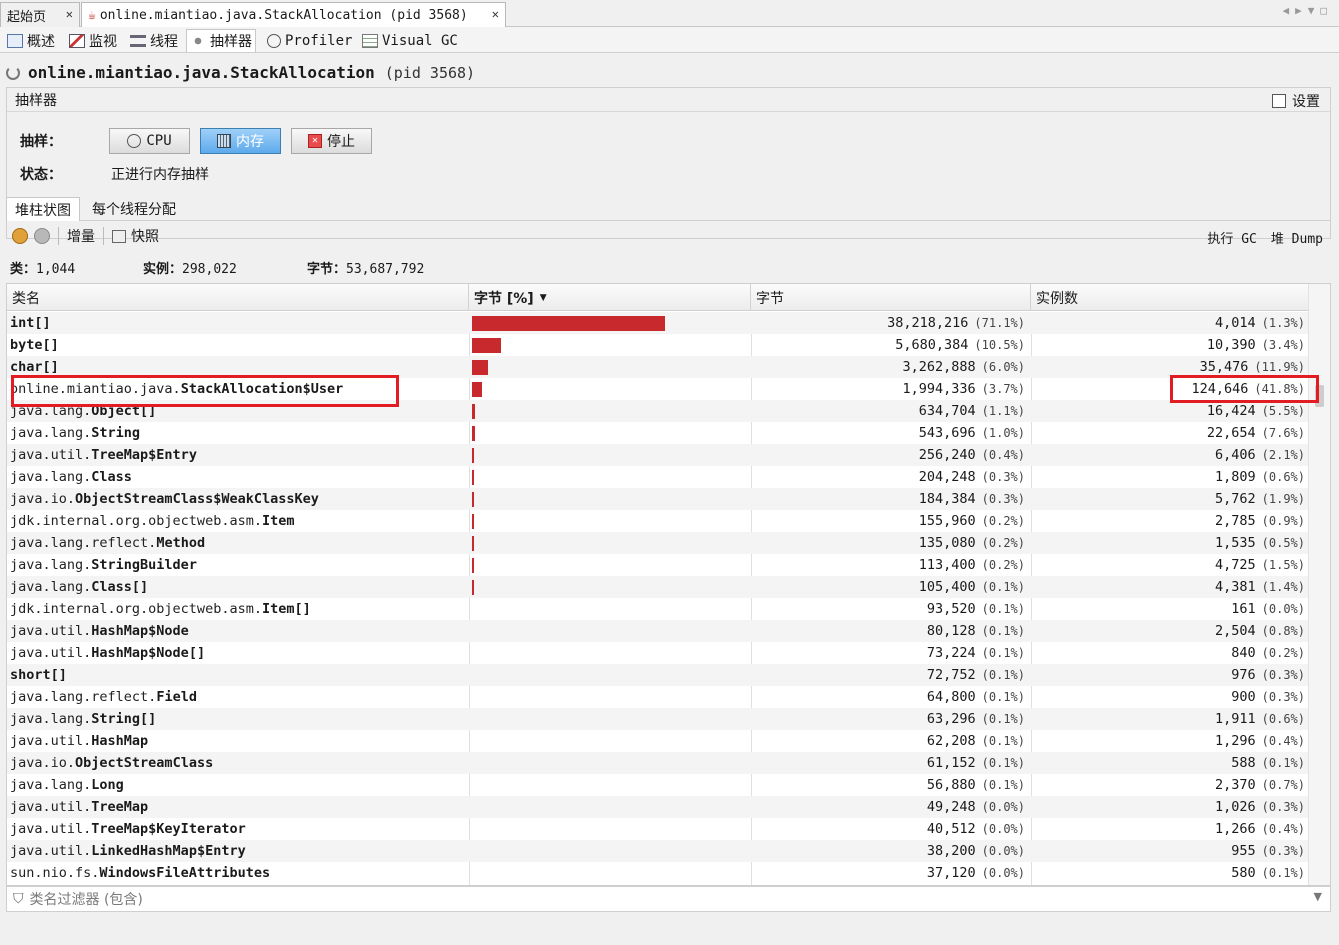  I want to click on refresh-icon, so click(42, 236).